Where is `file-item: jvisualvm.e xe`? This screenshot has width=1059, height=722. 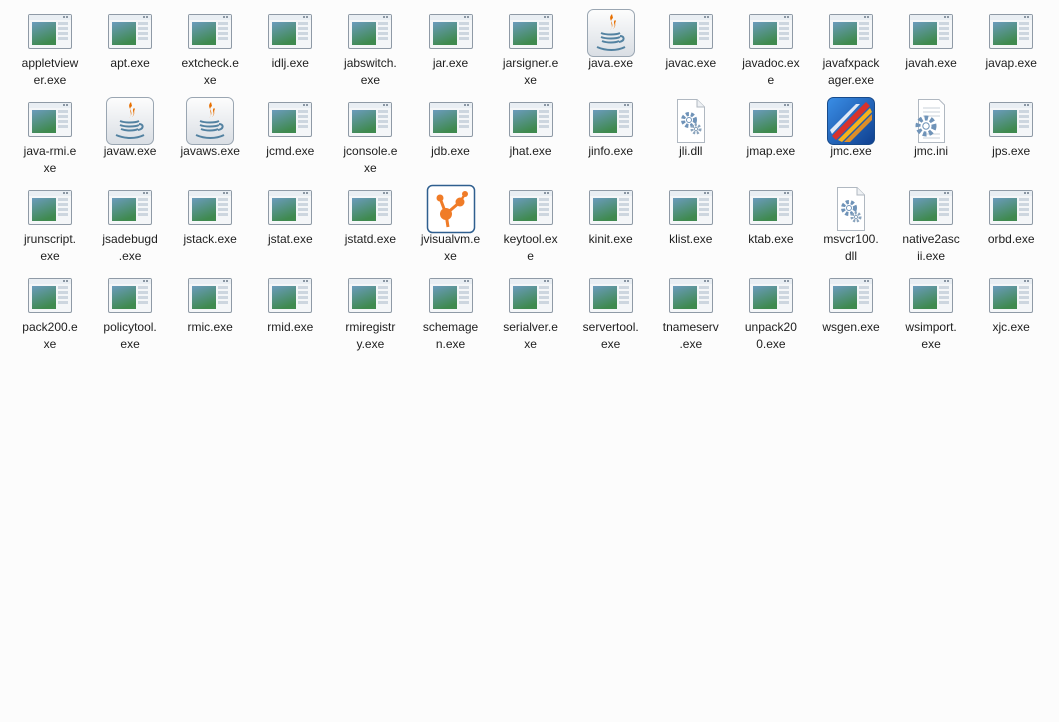
file-item: jvisualvm.e xe is located at coordinates (451, 227).